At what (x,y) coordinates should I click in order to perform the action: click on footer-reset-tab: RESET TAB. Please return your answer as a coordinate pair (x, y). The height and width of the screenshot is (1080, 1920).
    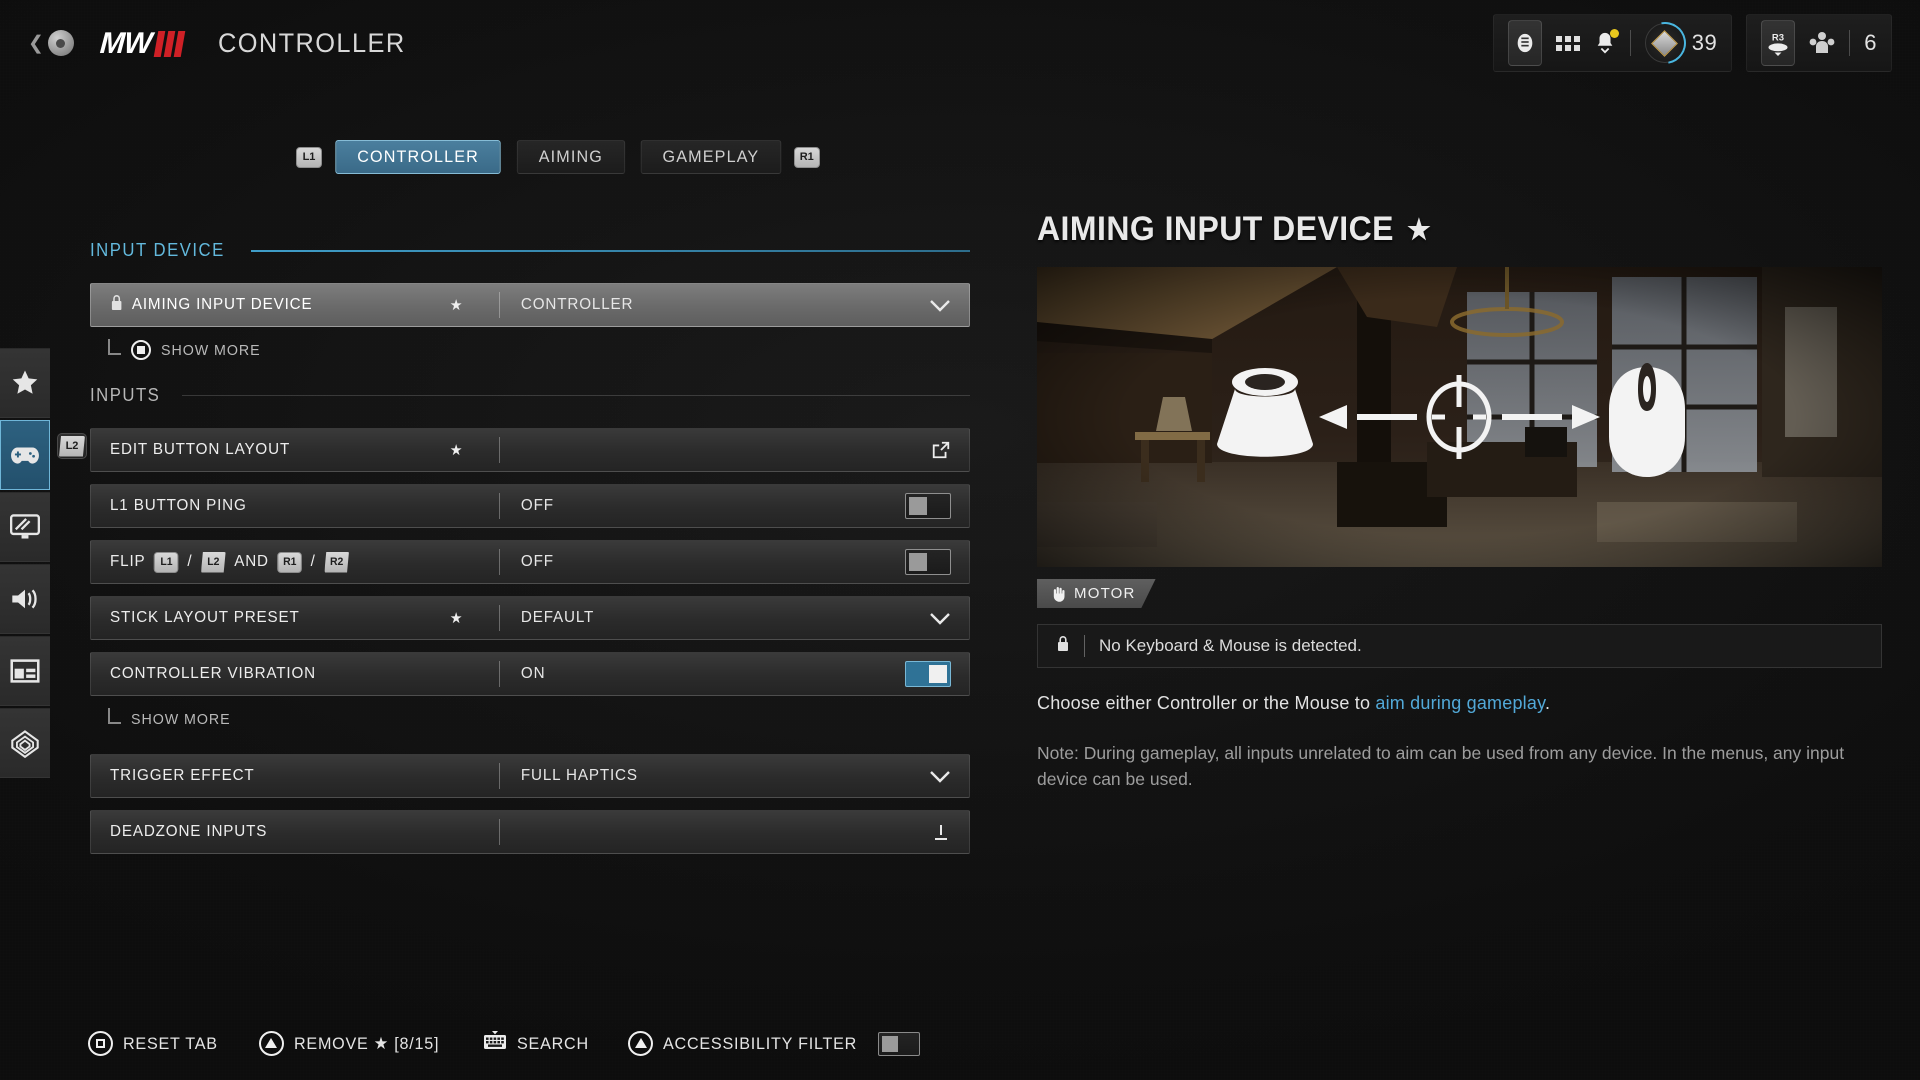
    Looking at the image, I should click on (155, 1043).